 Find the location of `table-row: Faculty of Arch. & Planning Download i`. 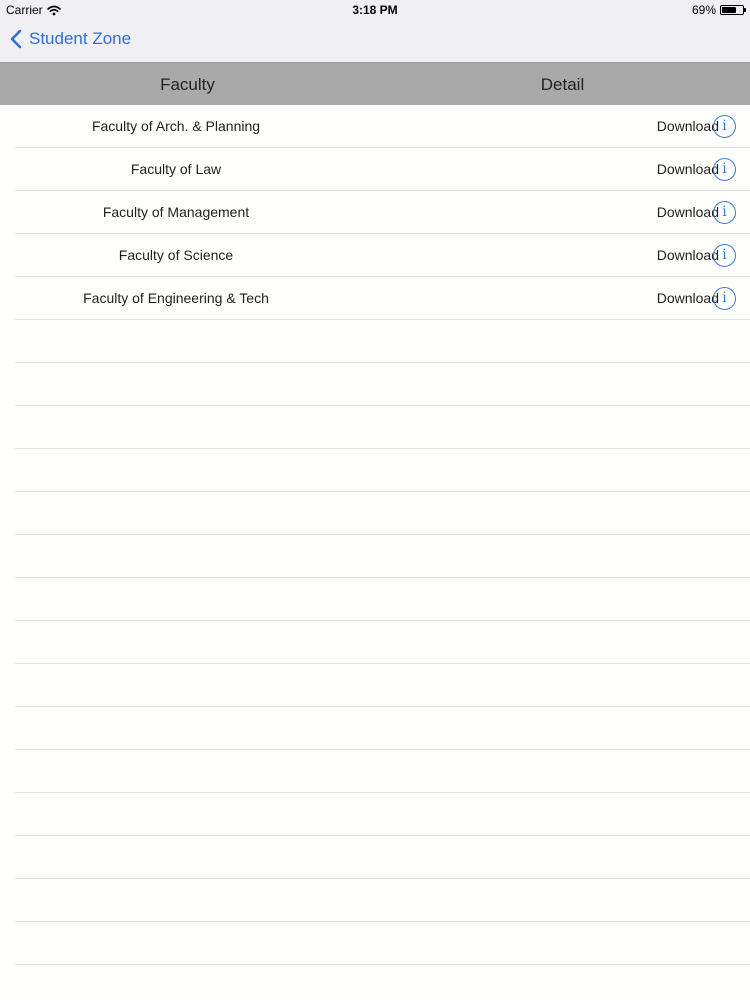

table-row: Faculty of Arch. & Planning Download i is located at coordinates (382, 126).